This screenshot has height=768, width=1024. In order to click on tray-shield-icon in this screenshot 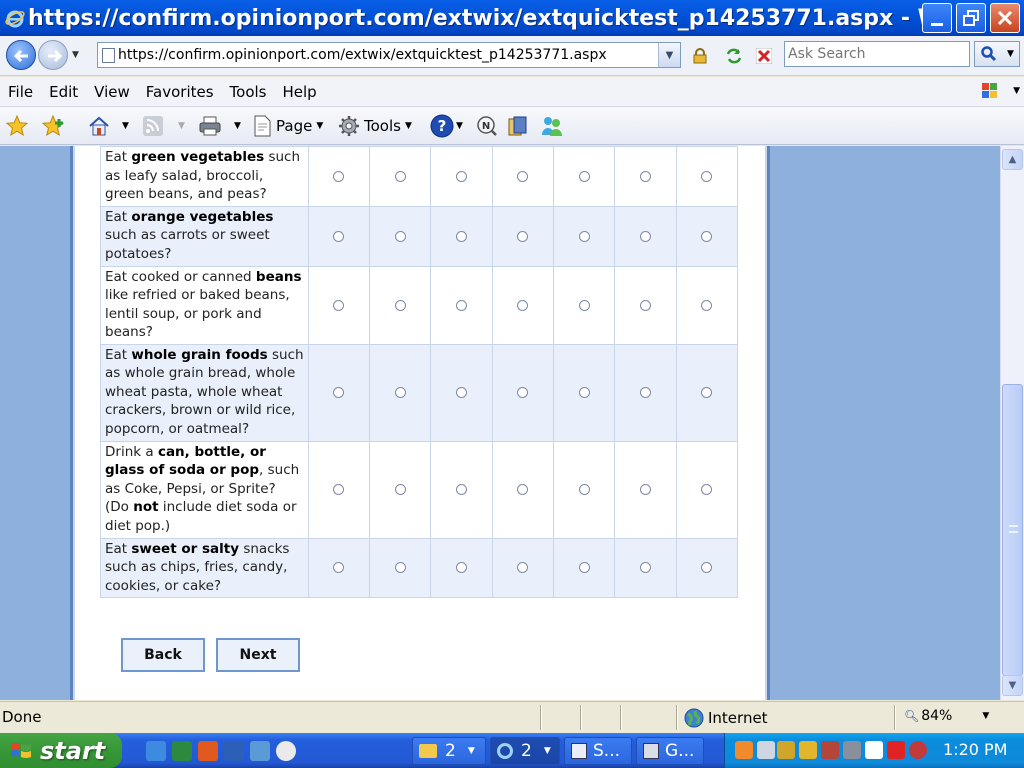, I will do `click(918, 750)`.